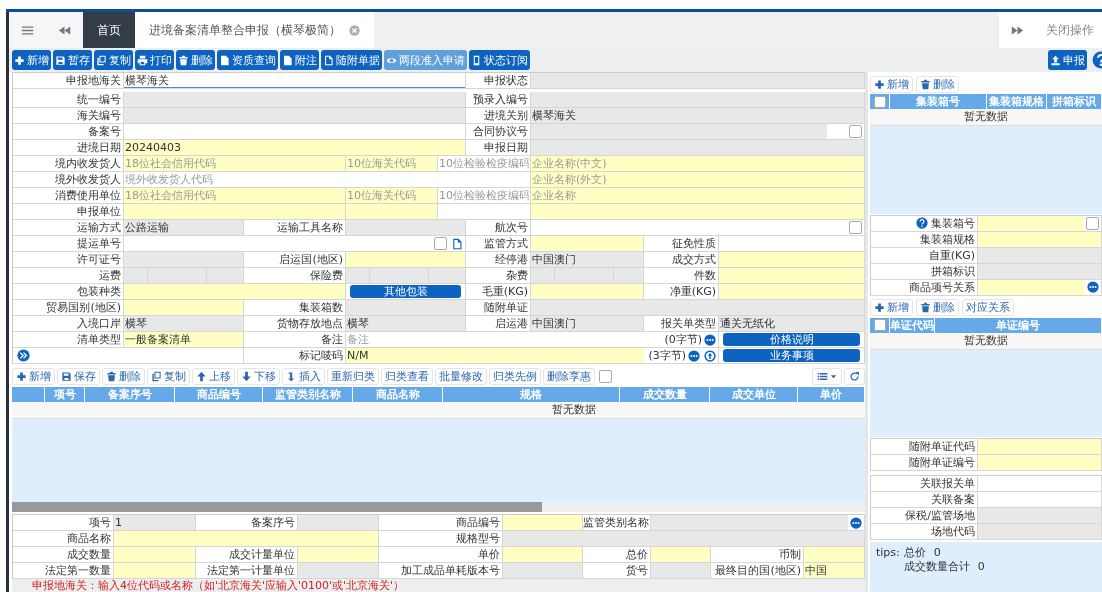 The image size is (1102, 592). Describe the element at coordinates (254, 30) in the screenshot. I see `tab: 进境备案清单整合申报（横琴极简）` at that location.